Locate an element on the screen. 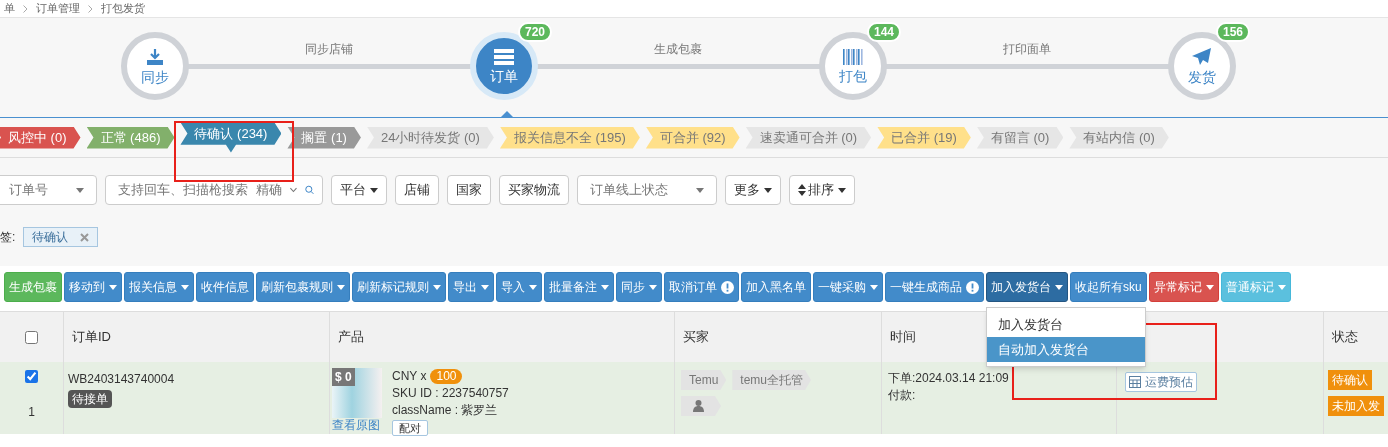 The image size is (1388, 447). server-icon is located at coordinates (504, 57).